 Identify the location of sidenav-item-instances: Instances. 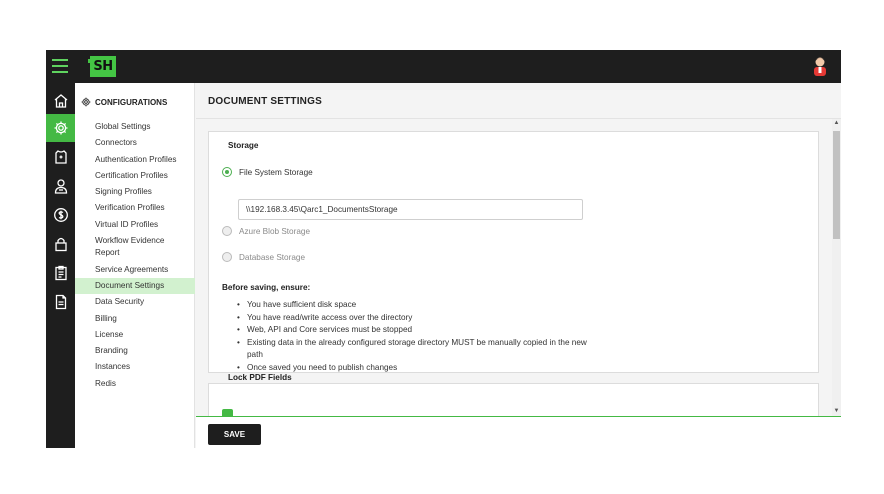
(135, 367).